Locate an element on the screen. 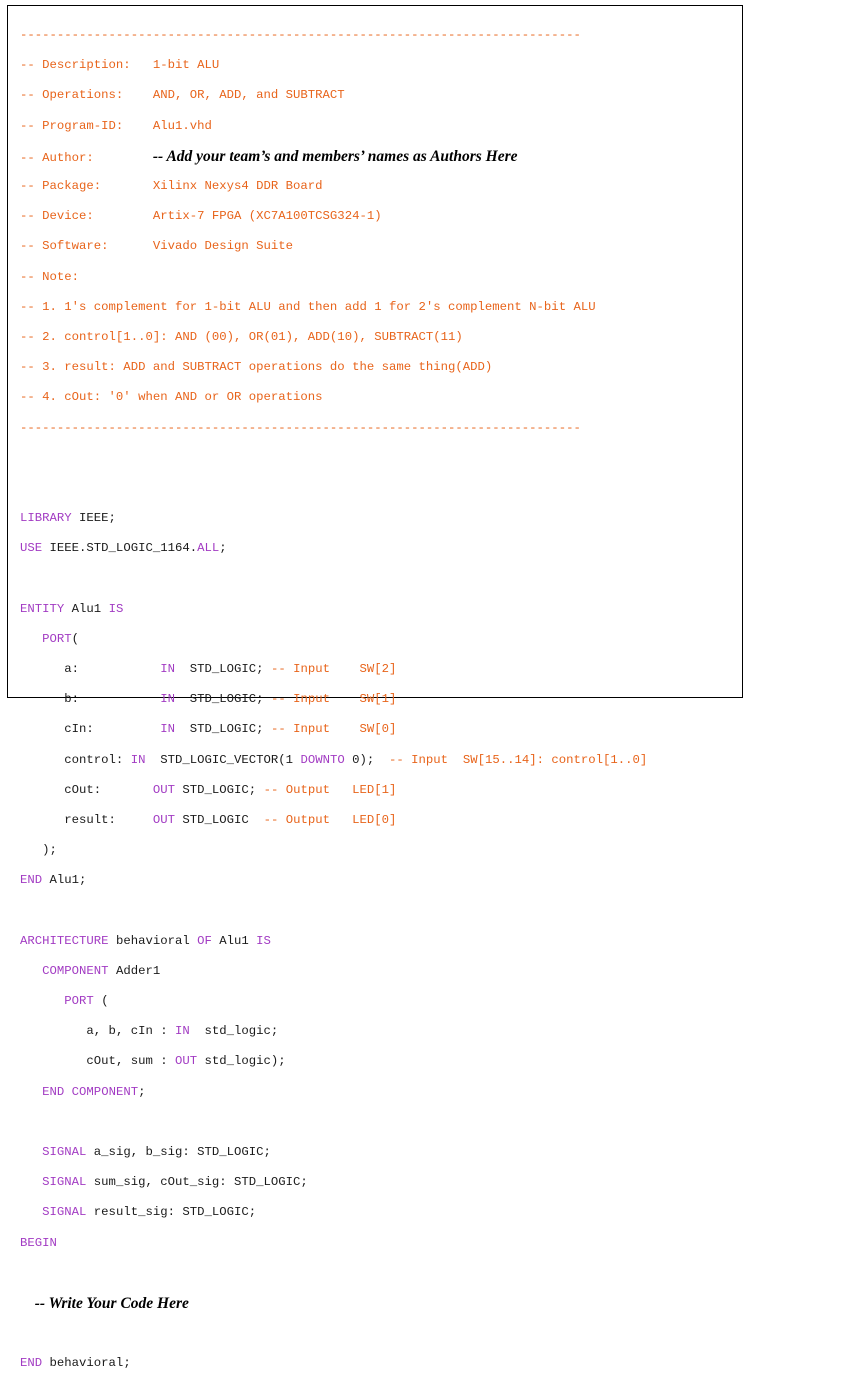 This screenshot has height=1387, width=865. library-name: IEEE; is located at coordinates (93, 518).